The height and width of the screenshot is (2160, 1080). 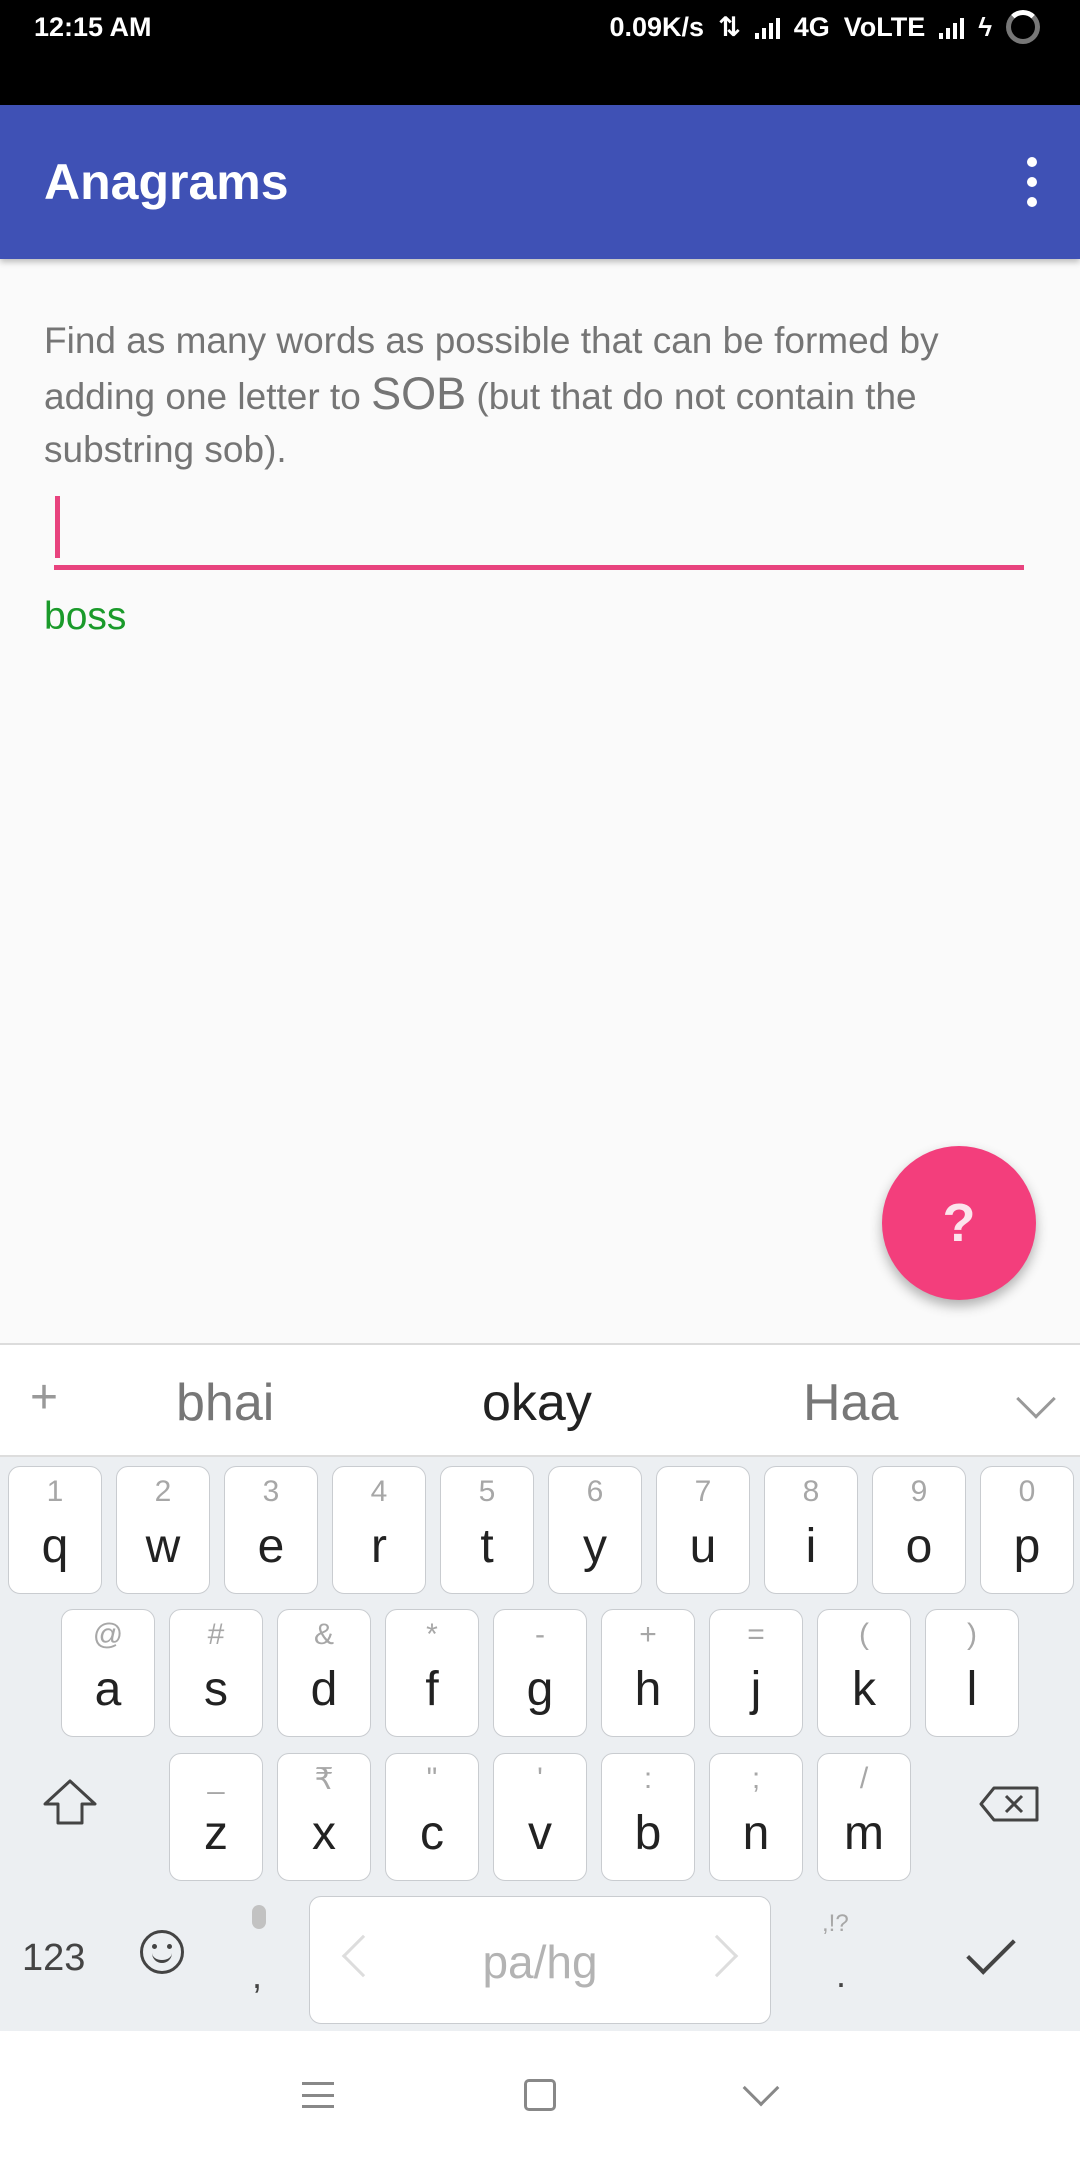 What do you see at coordinates (540, 1960) in the screenshot?
I see `space-bar: pa/hg` at bounding box center [540, 1960].